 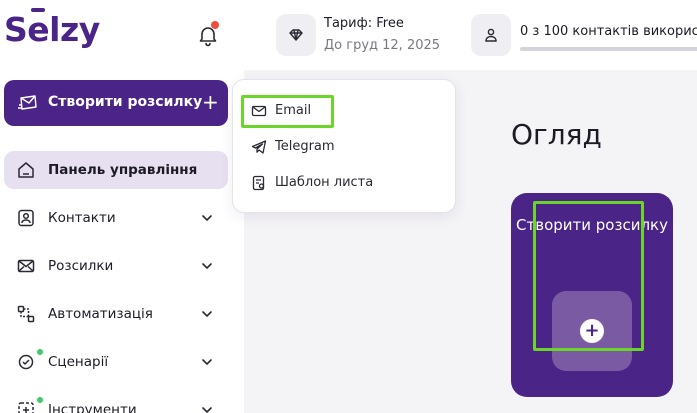 I want to click on contacts-usage-widget: 0 з 100 контактів використано, so click(x=584, y=36).